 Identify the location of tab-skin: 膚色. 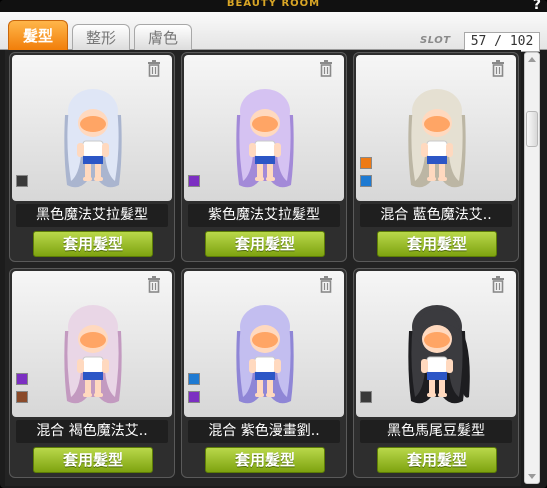
(163, 37).